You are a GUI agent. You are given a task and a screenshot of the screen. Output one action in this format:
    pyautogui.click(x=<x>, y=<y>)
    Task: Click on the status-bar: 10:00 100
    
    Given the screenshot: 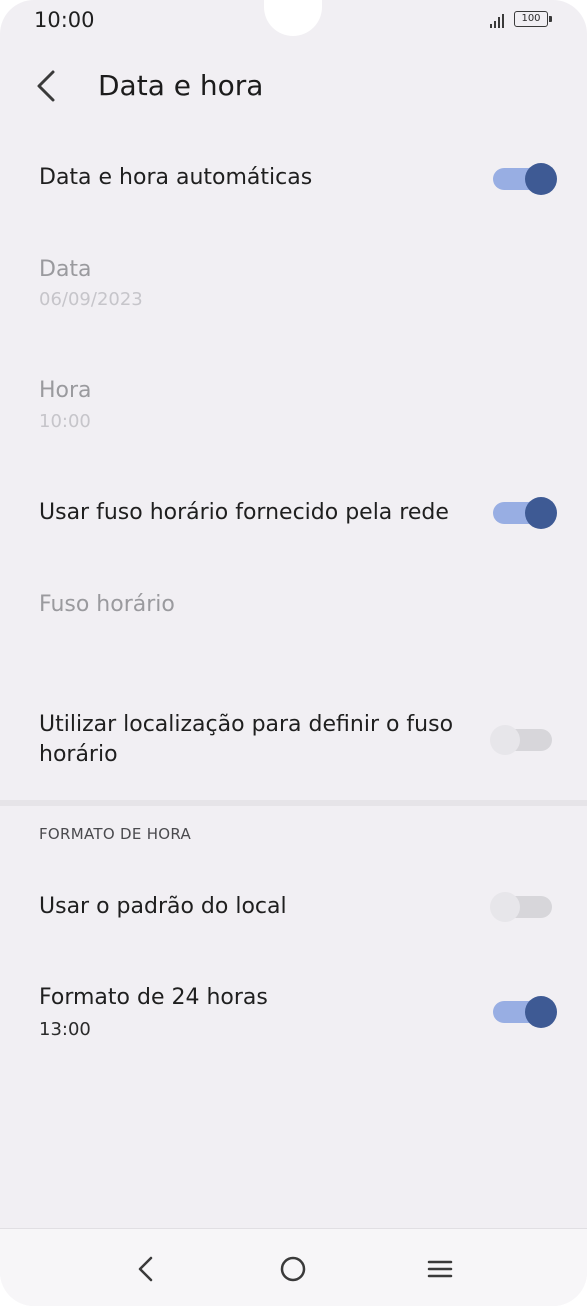 What is the action you would take?
    pyautogui.click(x=293, y=22)
    